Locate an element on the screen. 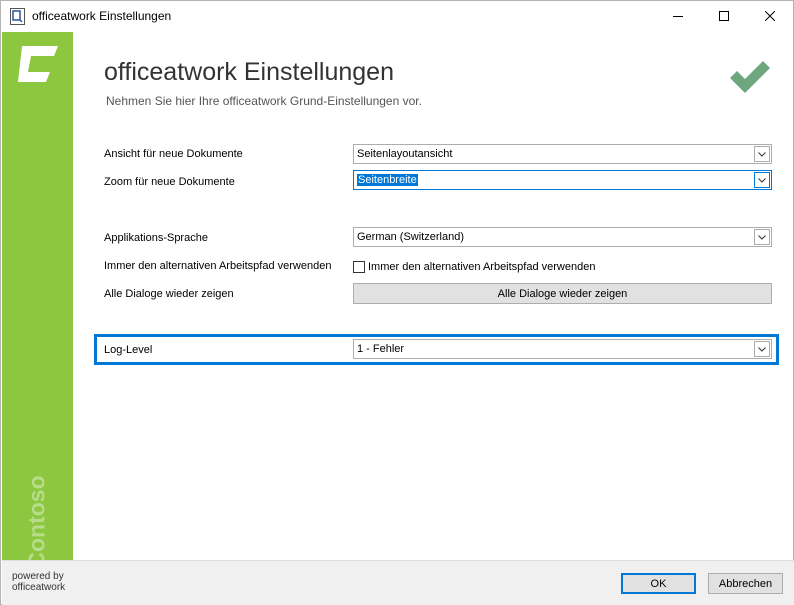 This screenshot has width=794, height=605. app-icon is located at coordinates (17, 16).